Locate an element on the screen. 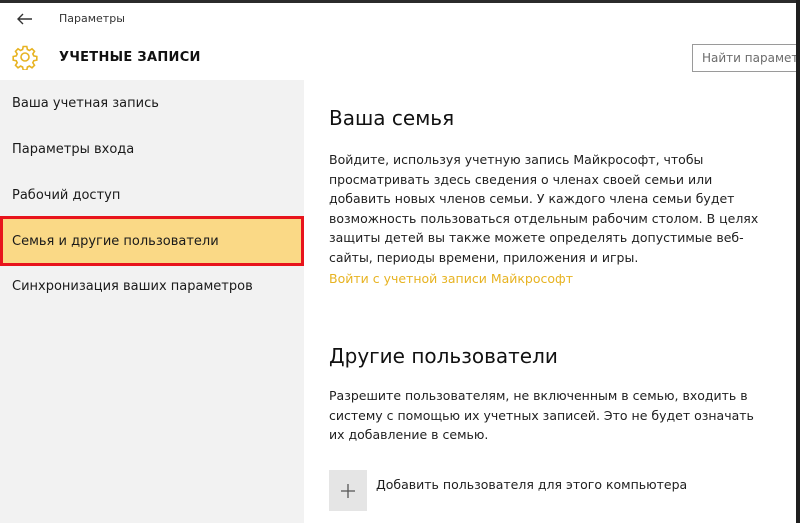  family-heading: Ваша семья is located at coordinates (392, 118).